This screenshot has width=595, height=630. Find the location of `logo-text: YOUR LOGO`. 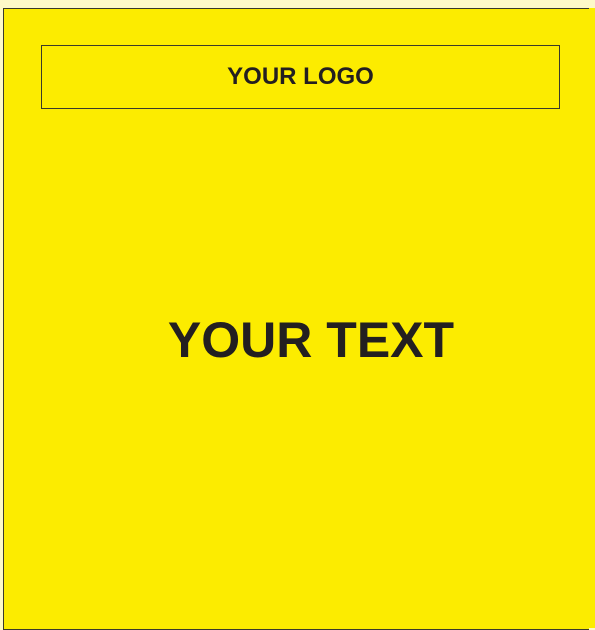

logo-text: YOUR LOGO is located at coordinates (300, 76).